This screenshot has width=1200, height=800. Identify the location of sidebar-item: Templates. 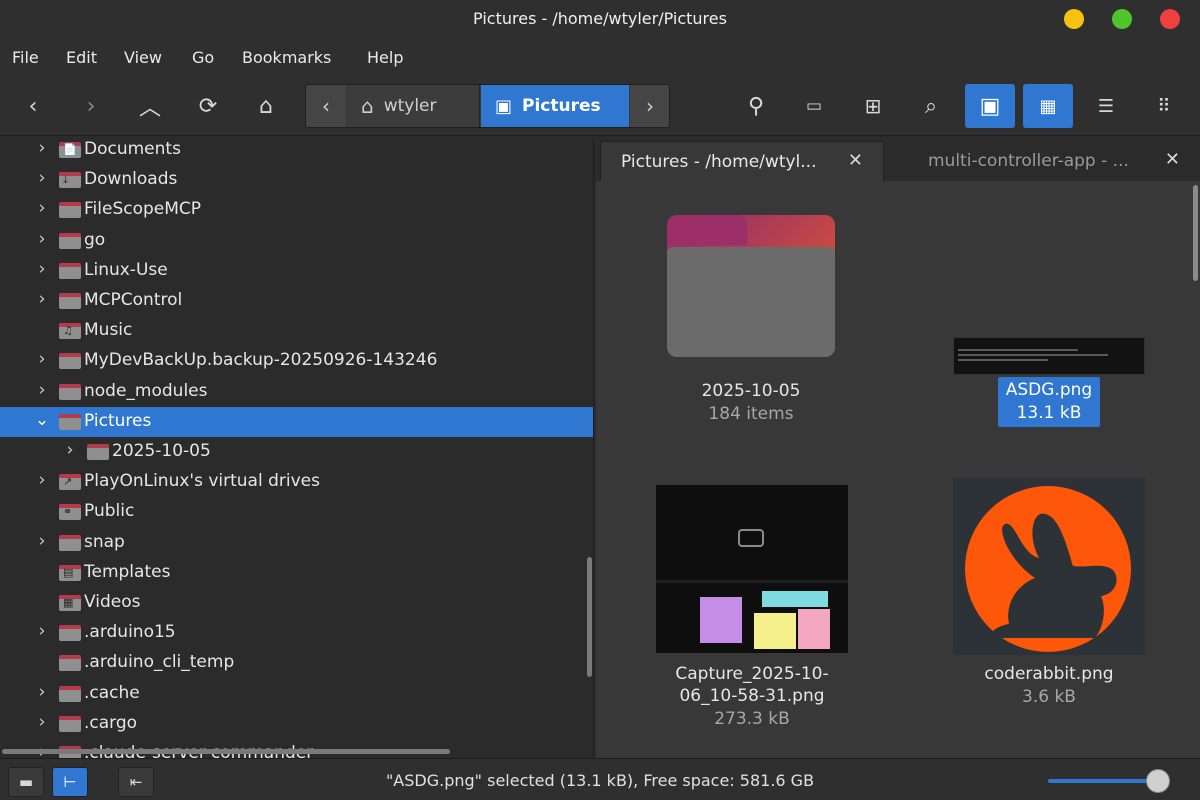
(296, 573).